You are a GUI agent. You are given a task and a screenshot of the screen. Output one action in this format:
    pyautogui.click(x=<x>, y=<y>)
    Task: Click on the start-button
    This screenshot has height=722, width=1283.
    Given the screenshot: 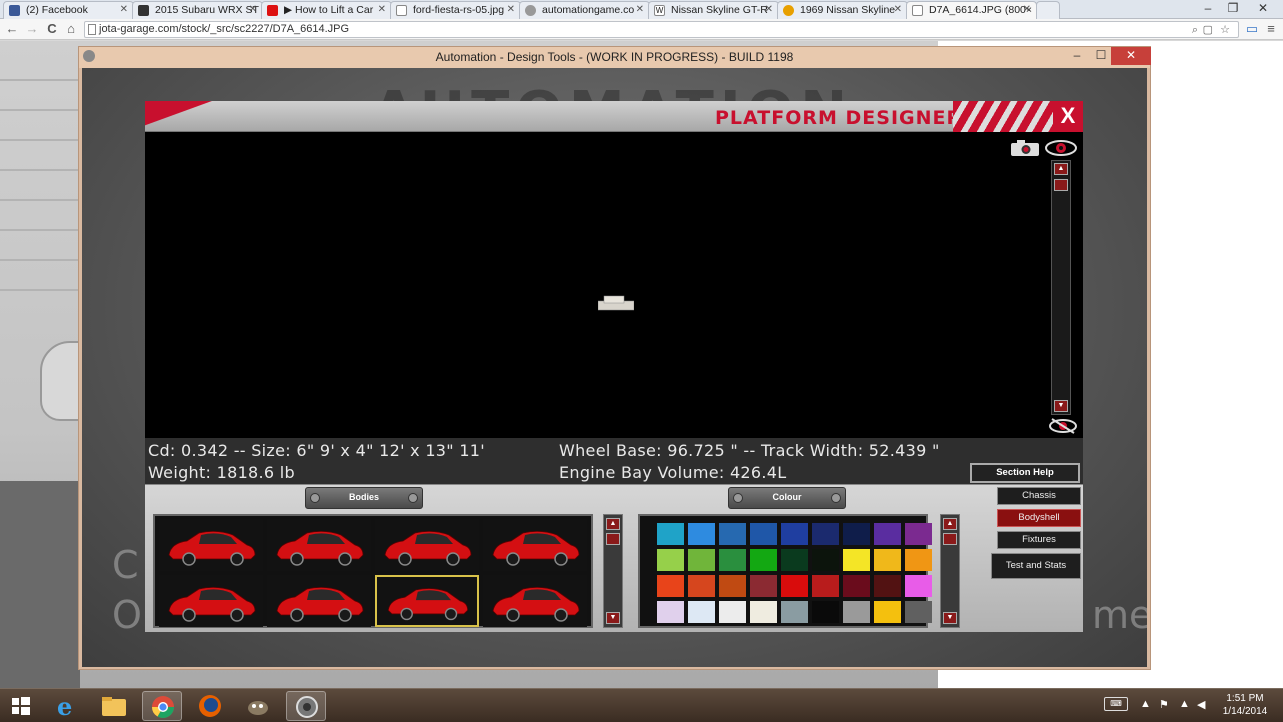 What is the action you would take?
    pyautogui.click(x=20, y=706)
    